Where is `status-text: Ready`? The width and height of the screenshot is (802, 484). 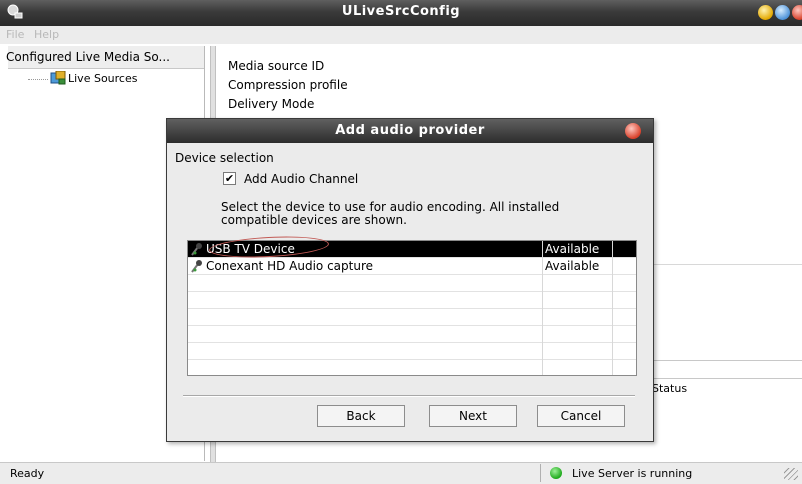
status-text: Ready is located at coordinates (27, 473).